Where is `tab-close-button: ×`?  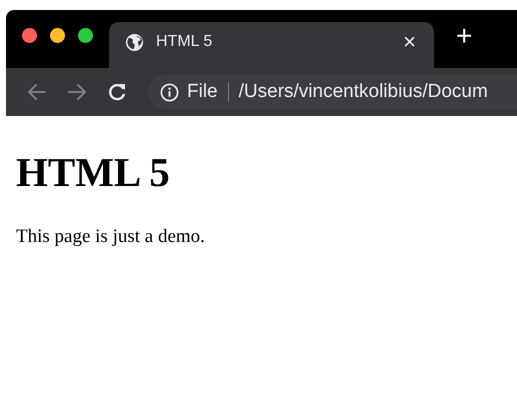 tab-close-button: × is located at coordinates (409, 42).